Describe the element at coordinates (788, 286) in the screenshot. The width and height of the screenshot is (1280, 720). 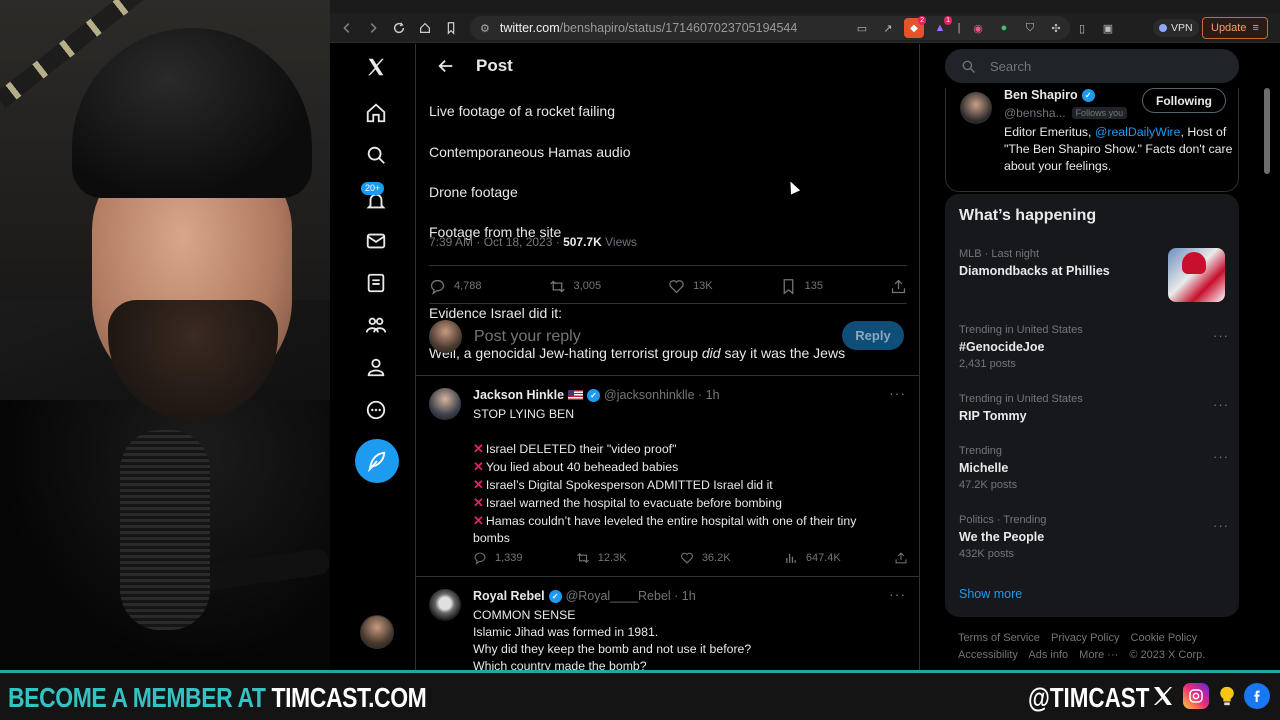
I see `bookmark-icon` at that location.